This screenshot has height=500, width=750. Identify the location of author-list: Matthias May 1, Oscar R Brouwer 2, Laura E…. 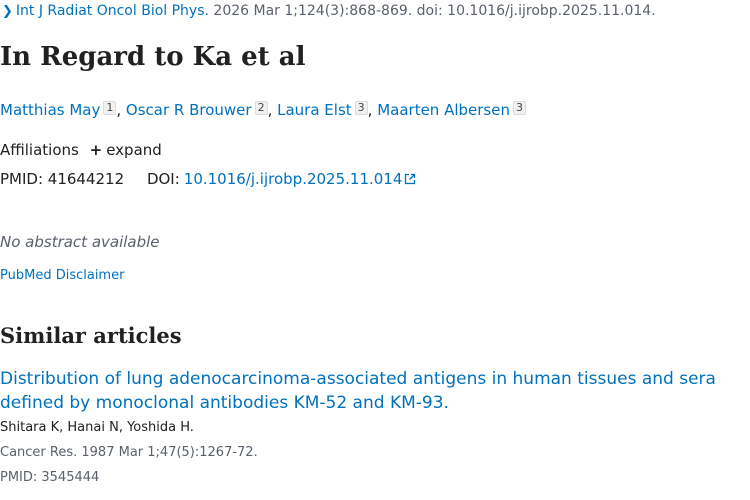
(263, 110).